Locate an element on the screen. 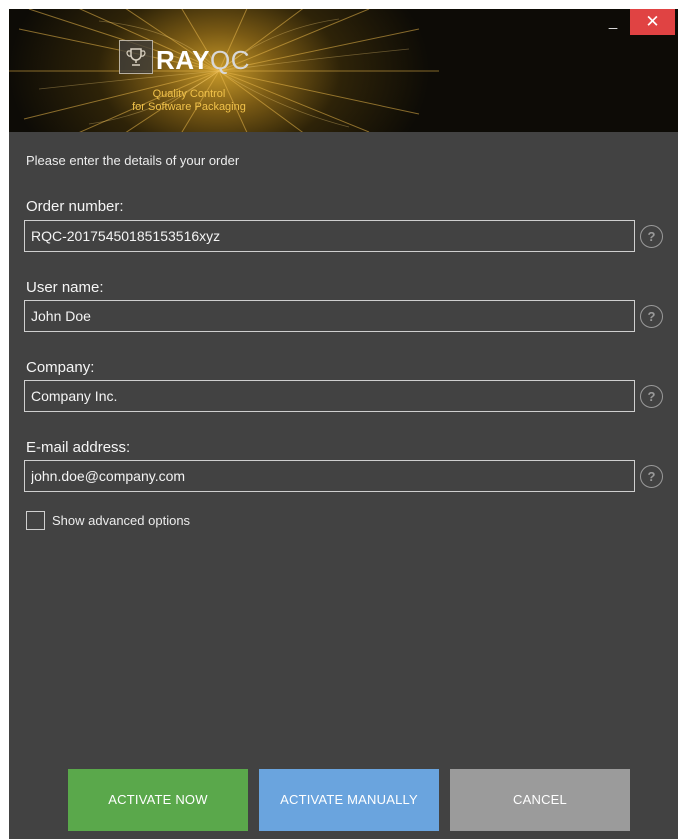 This screenshot has width=678, height=839. advanced-options-toggle: Show advanced options is located at coordinates (108, 520).